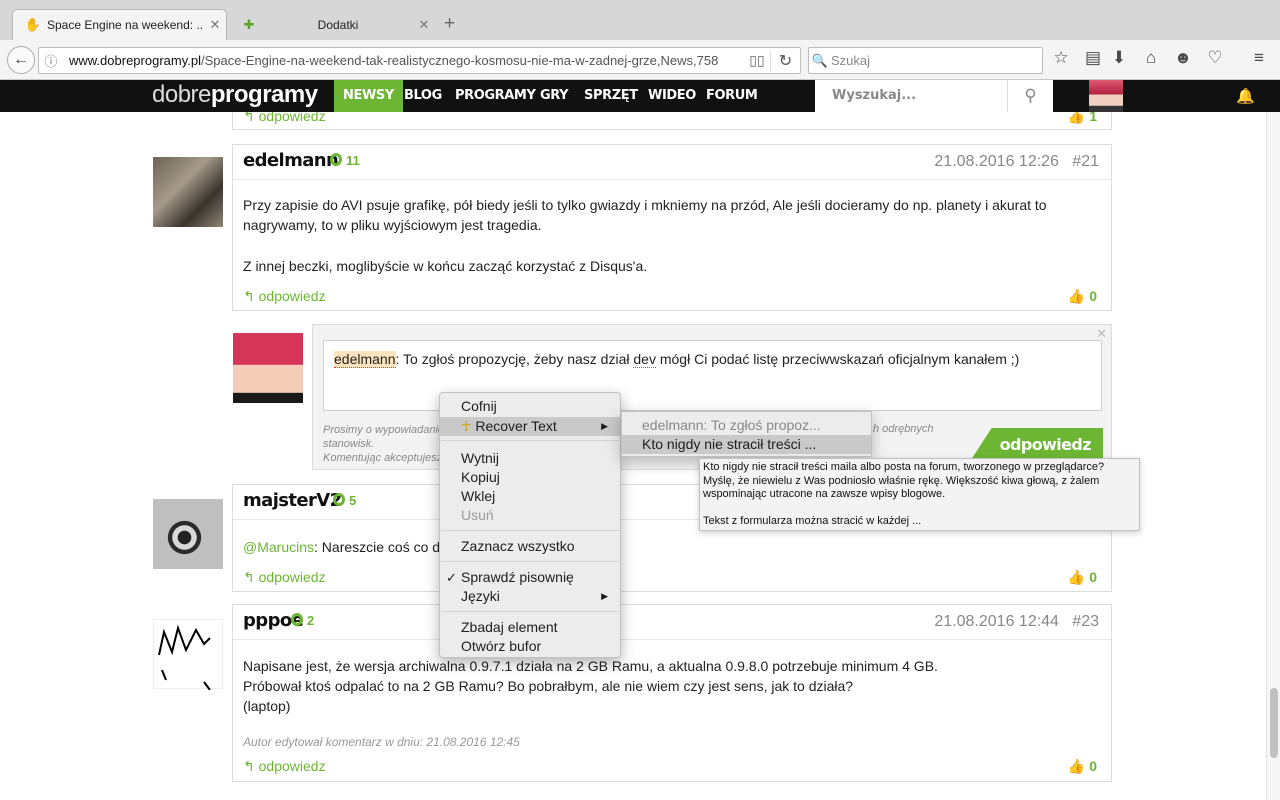 The width and height of the screenshot is (1280, 800). Describe the element at coordinates (338, 24) in the screenshot. I see `tab-title: Dodatki` at that location.